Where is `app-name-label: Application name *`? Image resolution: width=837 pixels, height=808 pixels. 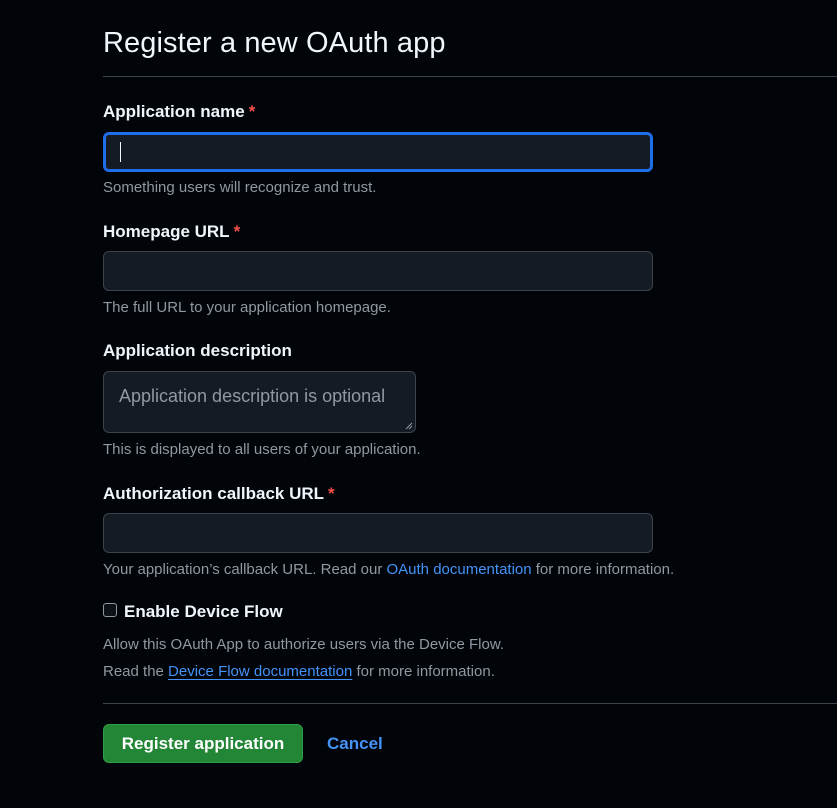
app-name-label: Application name * is located at coordinates (179, 112).